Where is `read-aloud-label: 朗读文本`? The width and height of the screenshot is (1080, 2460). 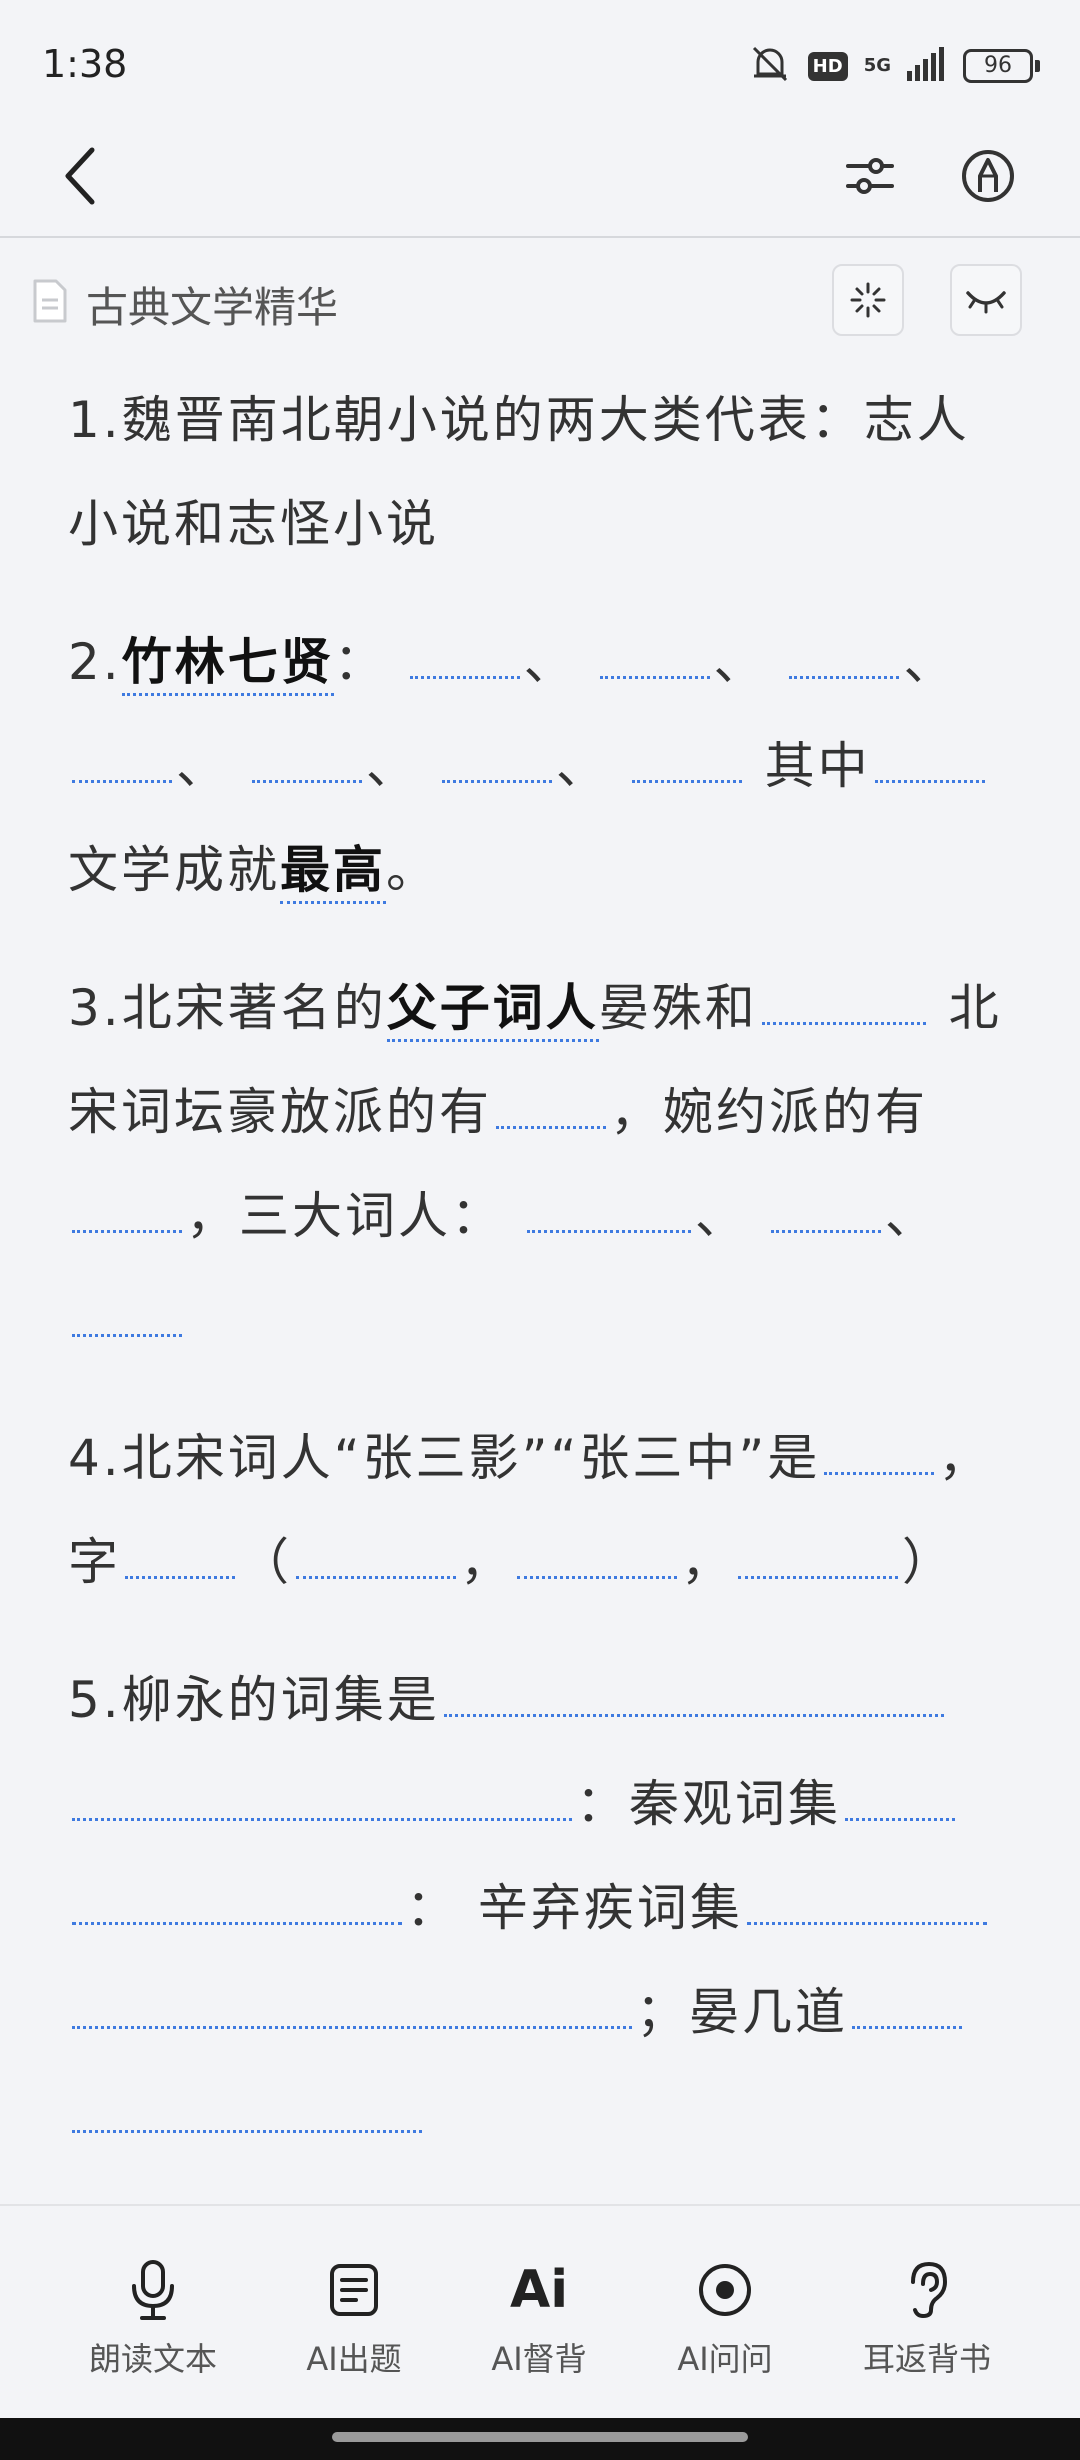 read-aloud-label: 朗读文本 is located at coordinates (152, 2359).